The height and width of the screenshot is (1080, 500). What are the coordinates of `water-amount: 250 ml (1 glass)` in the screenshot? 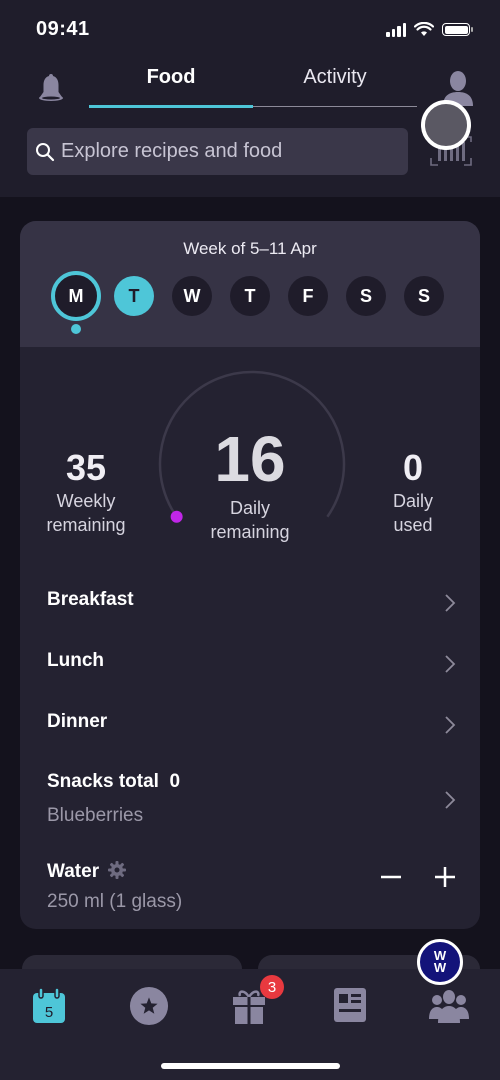 It's located at (115, 901).